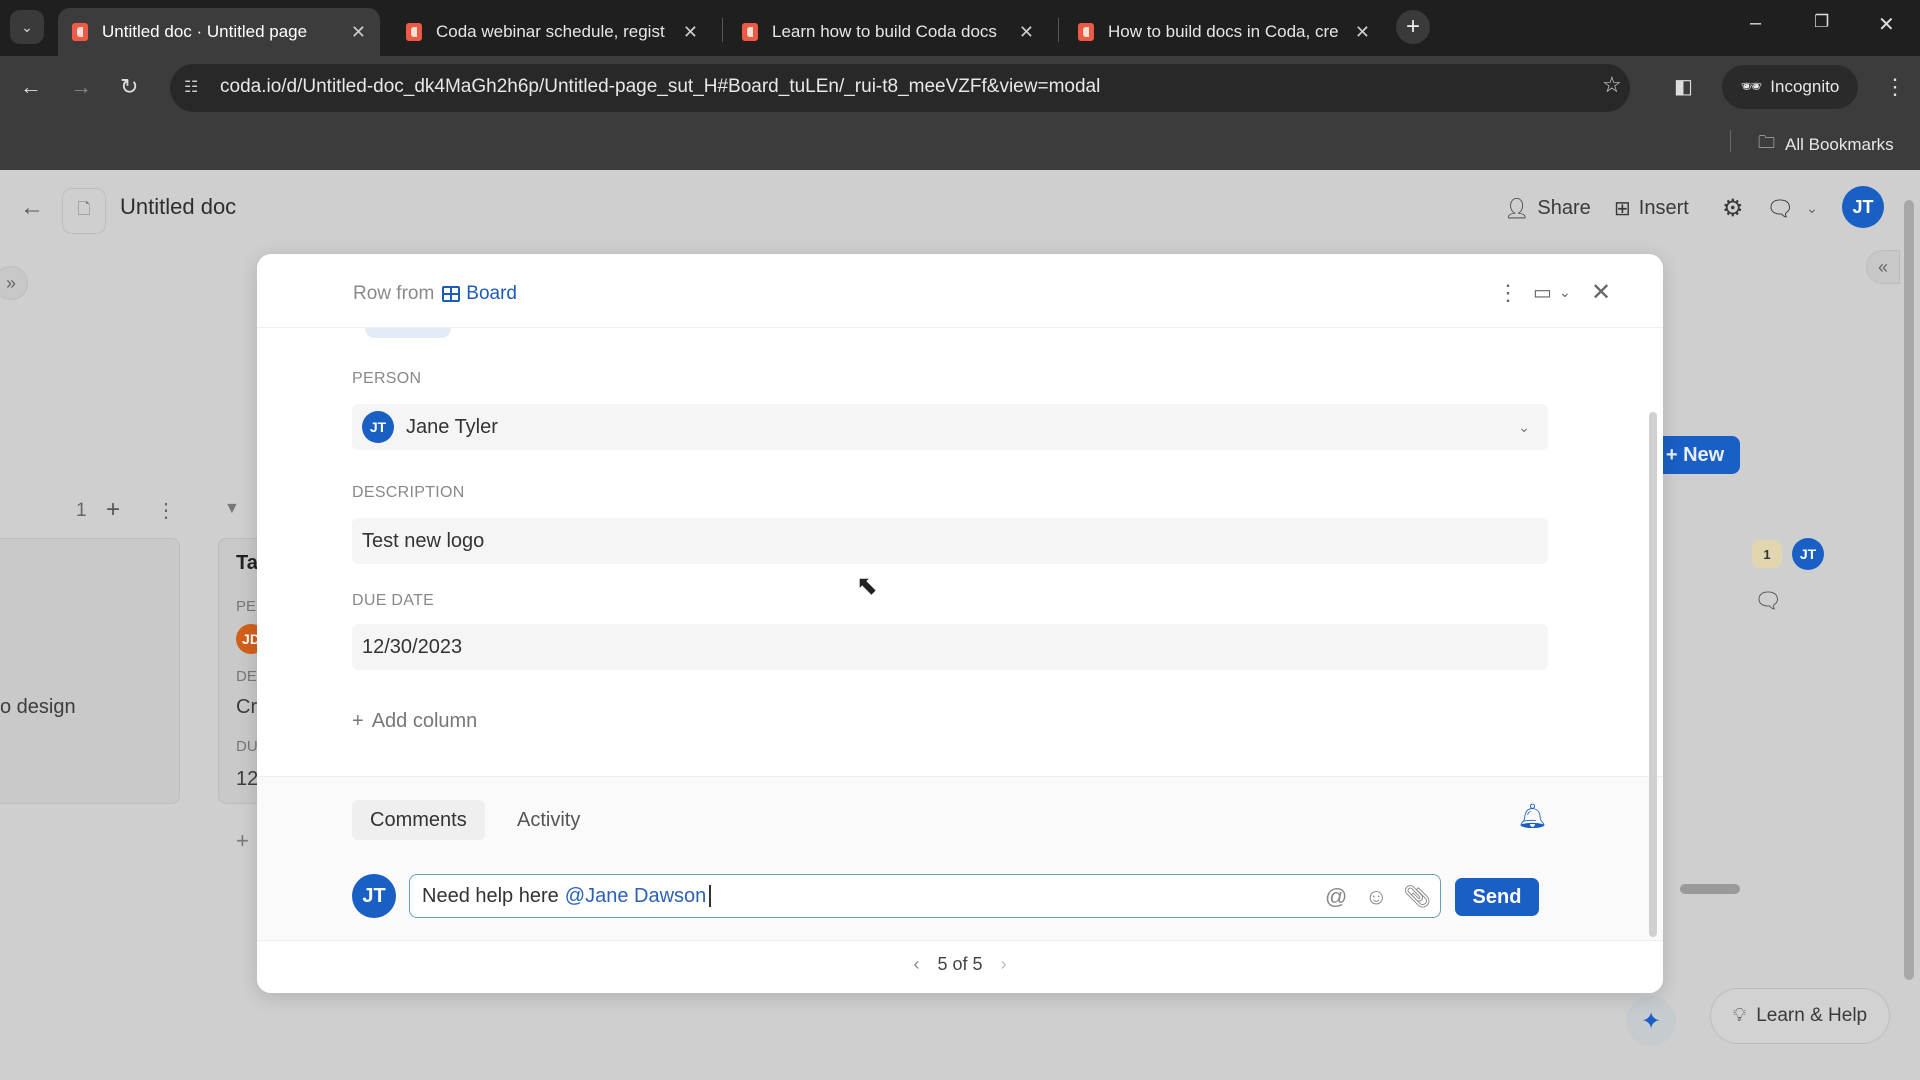 This screenshot has height=1080, width=1920. I want to click on minimize-icon: –, so click(1755, 23).